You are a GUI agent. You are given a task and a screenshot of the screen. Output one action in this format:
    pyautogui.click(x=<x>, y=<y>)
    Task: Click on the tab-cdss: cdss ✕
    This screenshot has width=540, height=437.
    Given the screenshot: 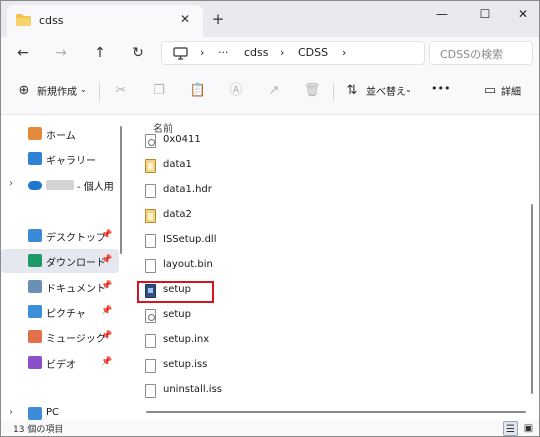 What is the action you would take?
    pyautogui.click(x=105, y=21)
    